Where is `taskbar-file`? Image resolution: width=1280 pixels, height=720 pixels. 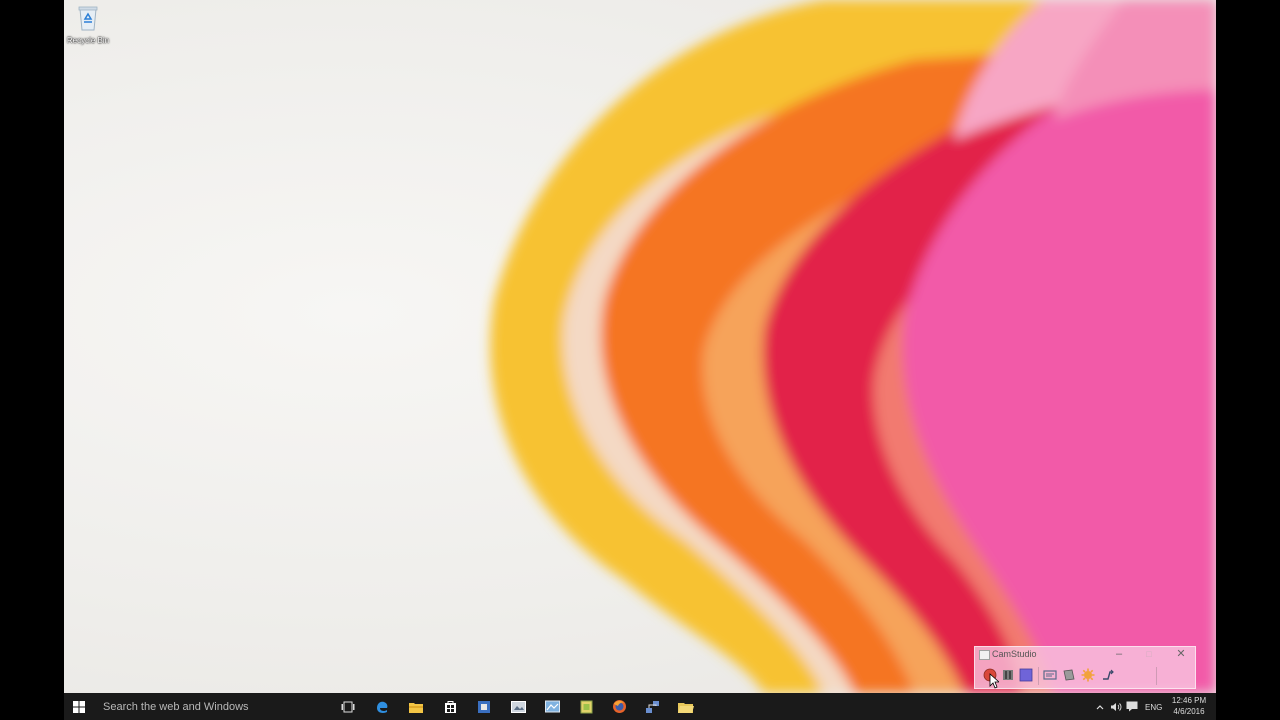 taskbar-file is located at coordinates (586, 706).